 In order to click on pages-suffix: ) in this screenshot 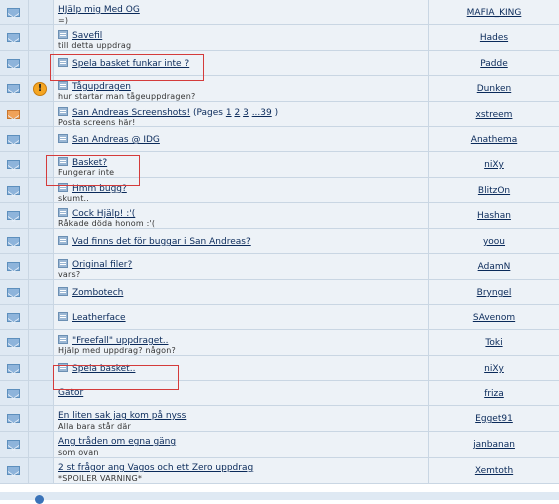, I will do `click(275, 113)`.